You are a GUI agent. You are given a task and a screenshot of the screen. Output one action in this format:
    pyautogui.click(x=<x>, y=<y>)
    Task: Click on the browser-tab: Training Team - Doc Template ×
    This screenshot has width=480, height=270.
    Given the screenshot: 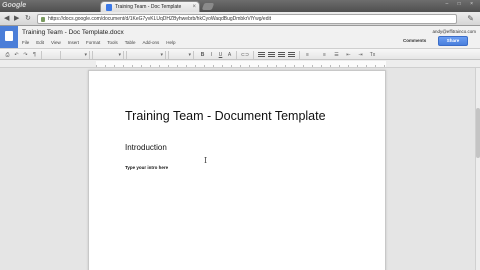 What is the action you would take?
    pyautogui.click(x=150, y=6)
    